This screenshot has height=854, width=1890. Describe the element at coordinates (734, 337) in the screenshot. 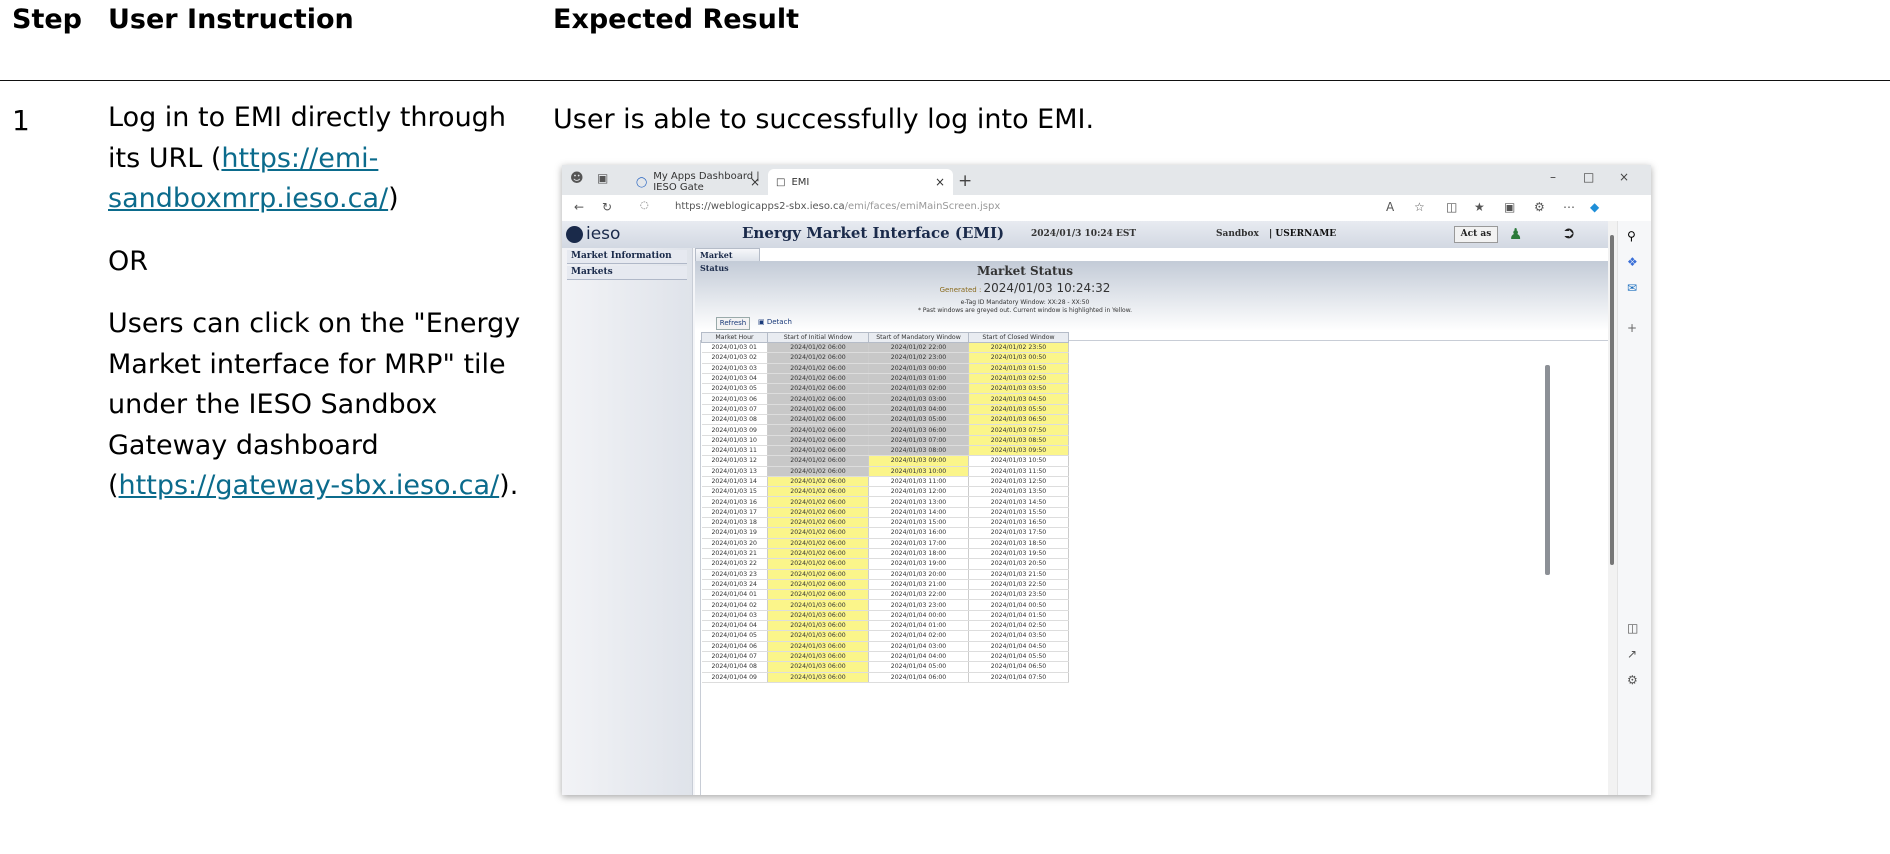

I see `column-header: Market Hour` at that location.